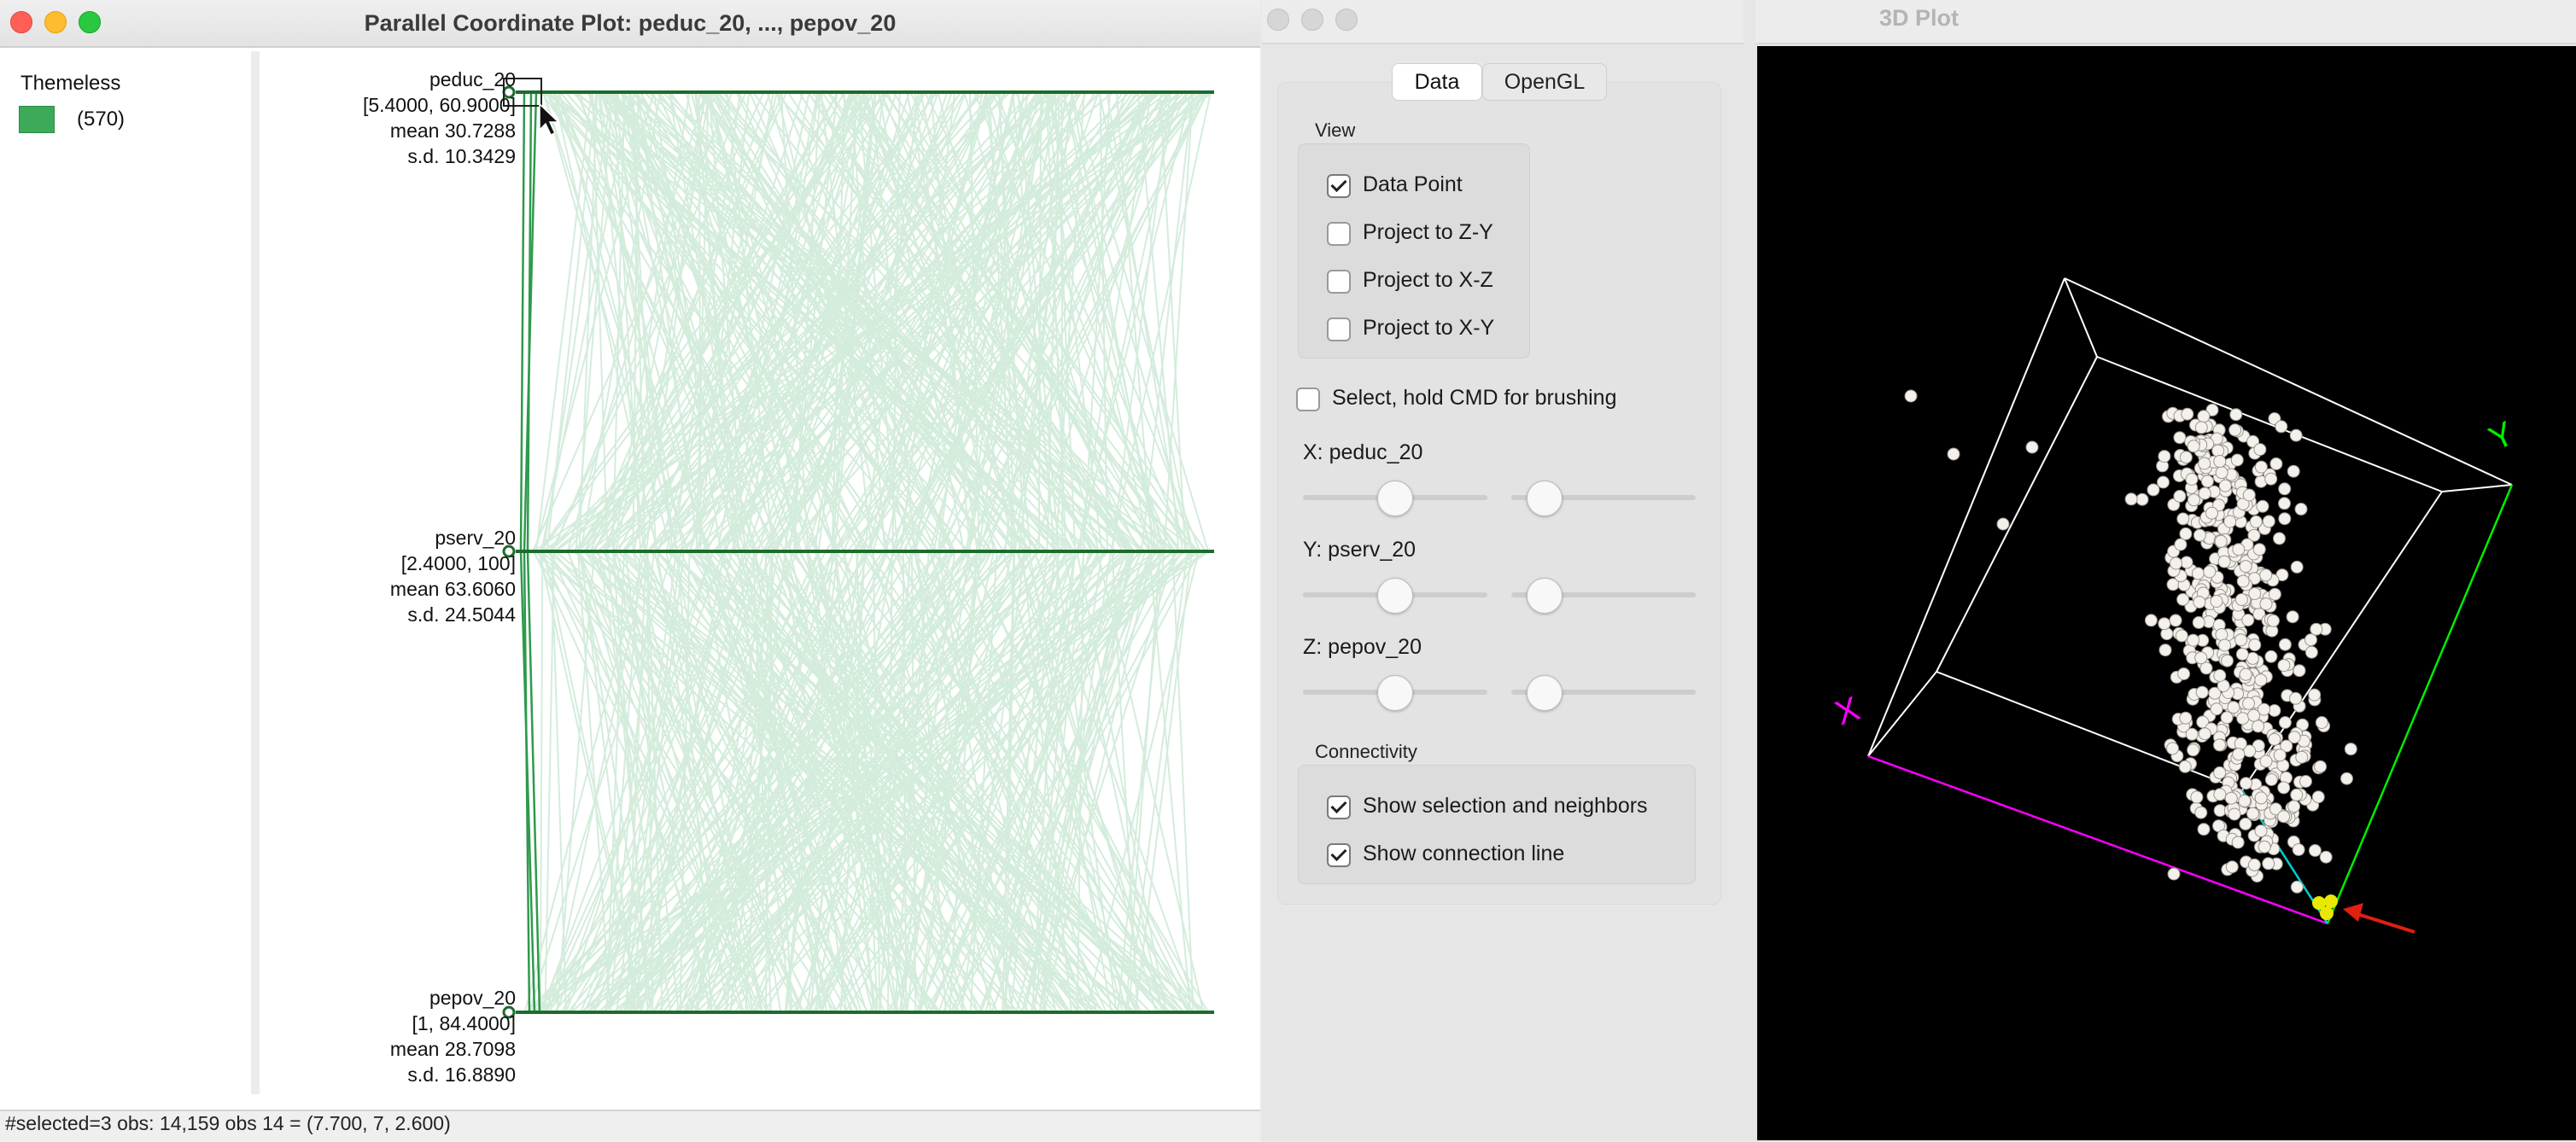  I want to click on panel-splitter, so click(1749, 570).